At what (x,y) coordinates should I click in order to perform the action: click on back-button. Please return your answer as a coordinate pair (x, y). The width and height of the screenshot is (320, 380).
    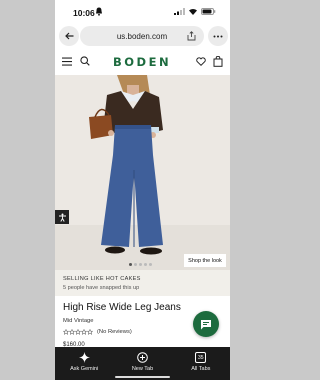
    Looking at the image, I should click on (69, 36).